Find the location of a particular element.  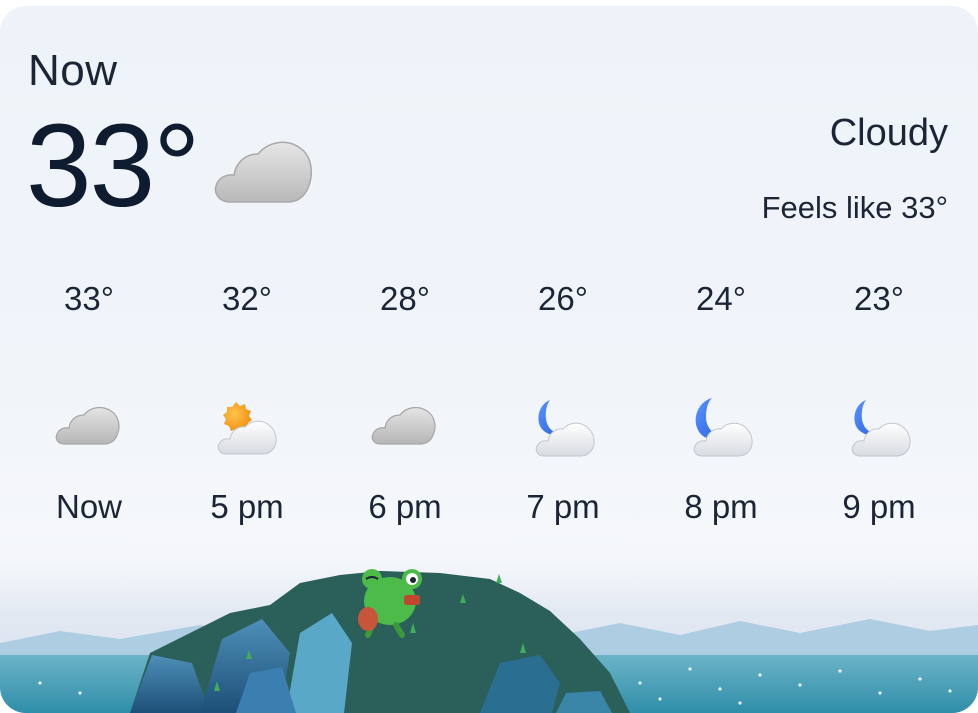

hourly-temperature: 28° is located at coordinates (405, 298).